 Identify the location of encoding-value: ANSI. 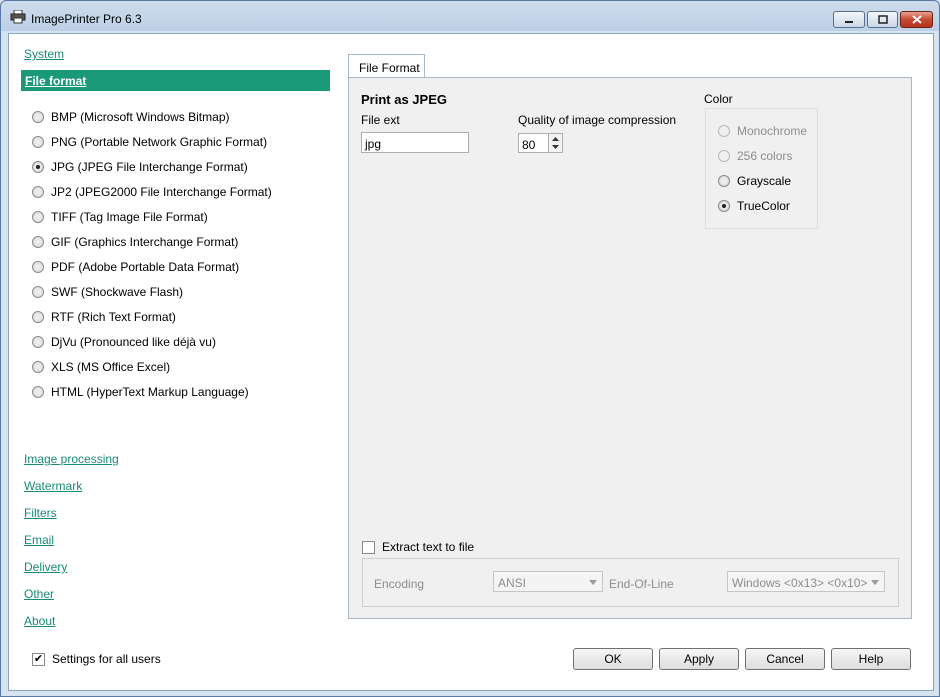
(512, 583).